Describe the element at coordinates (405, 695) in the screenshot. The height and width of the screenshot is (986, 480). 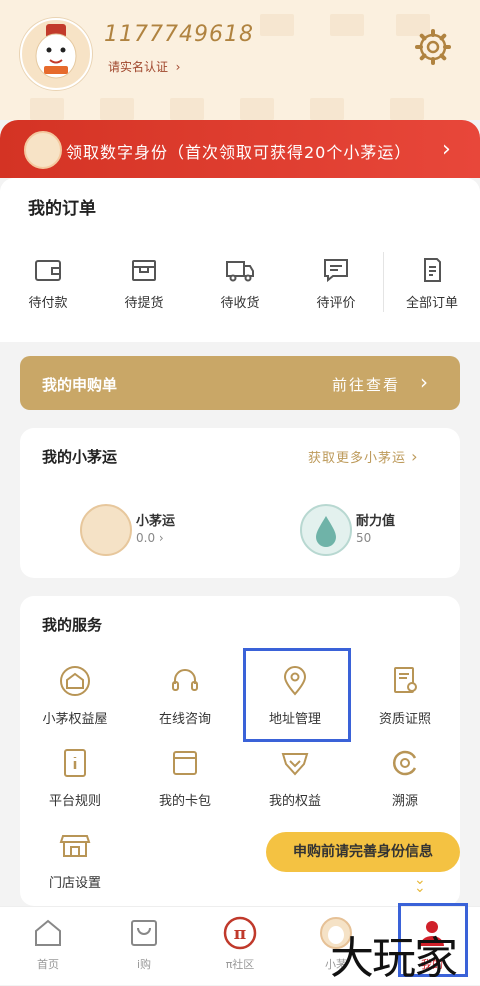
I see `service-certificates: 资质证照` at that location.